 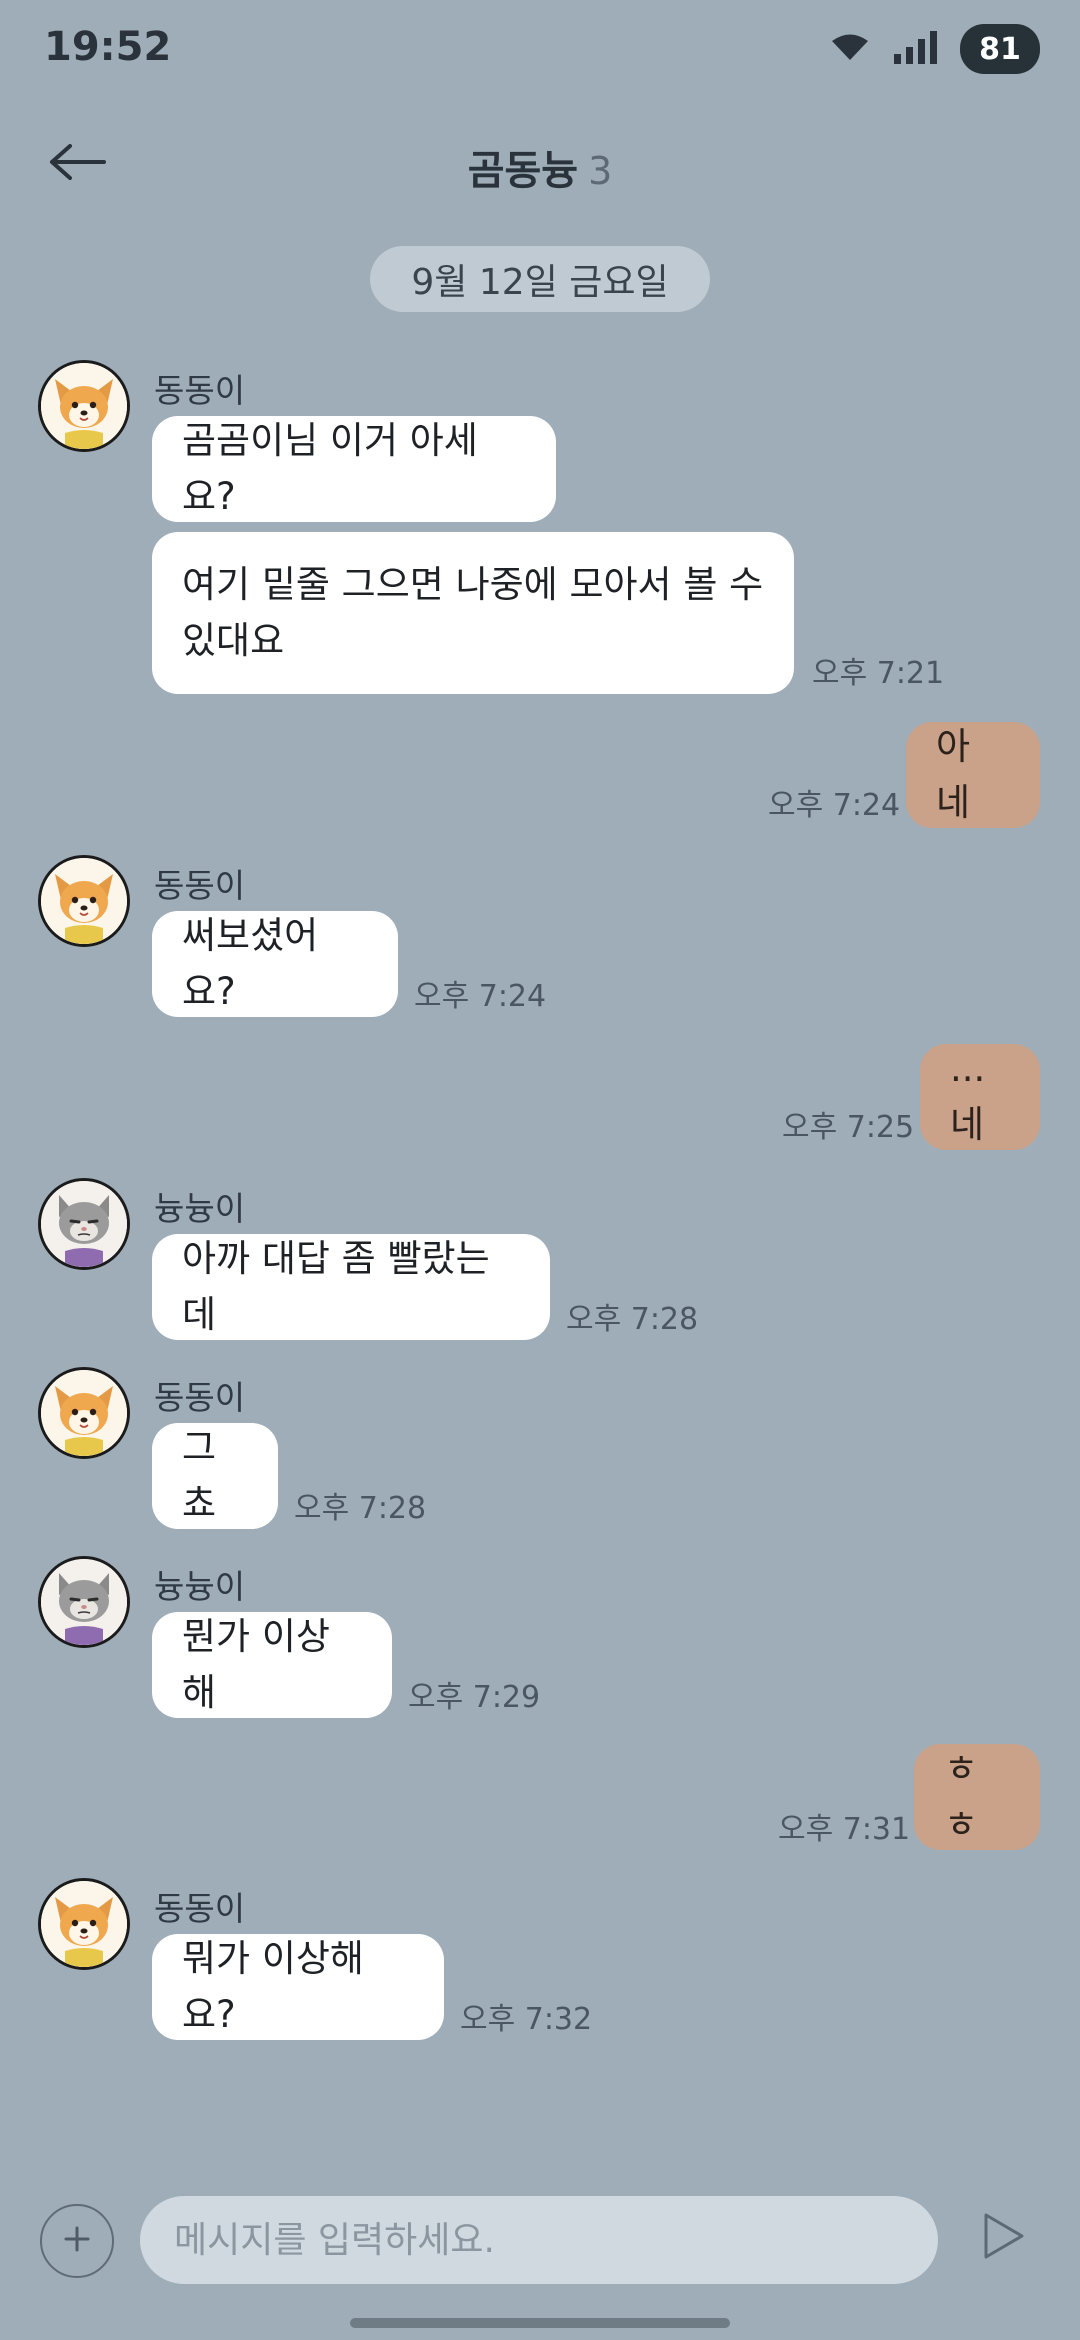 I want to click on status-icons: 81, so click(x=935, y=49).